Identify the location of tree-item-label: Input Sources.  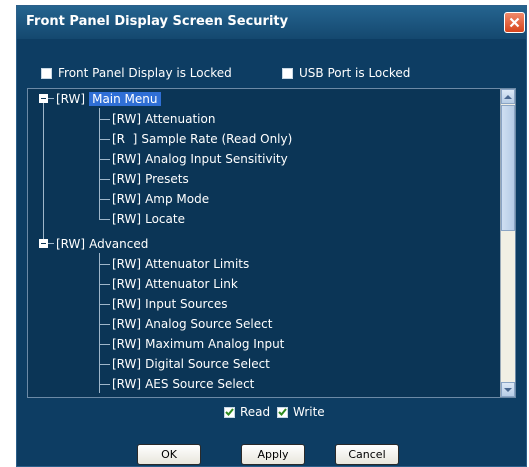
(186, 304).